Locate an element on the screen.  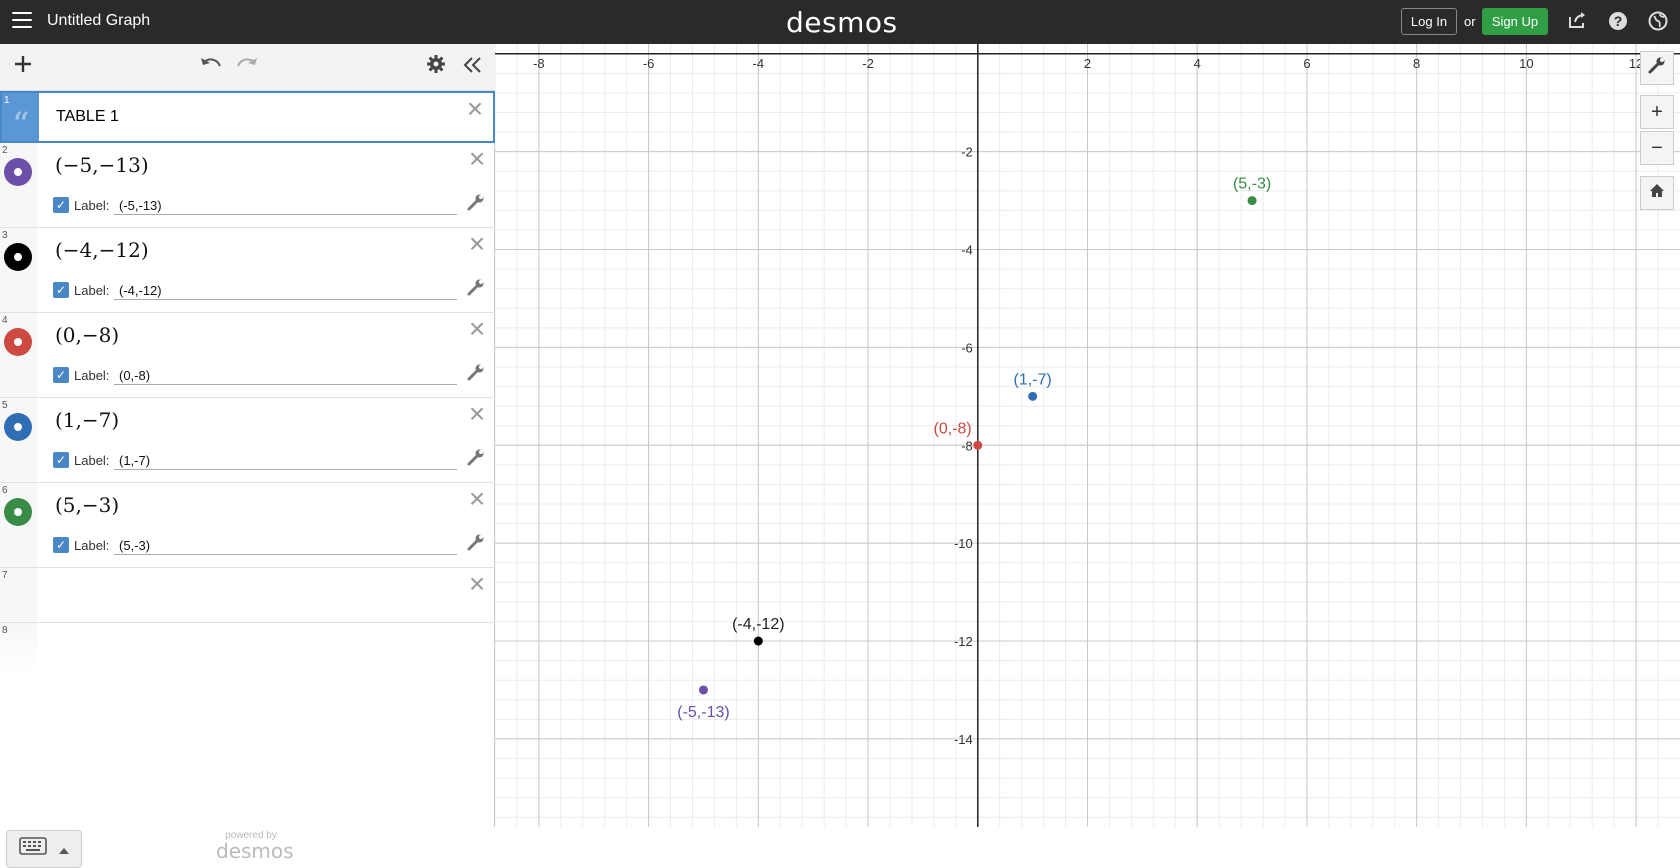
y-tick-label: -12 is located at coordinates (963, 641).